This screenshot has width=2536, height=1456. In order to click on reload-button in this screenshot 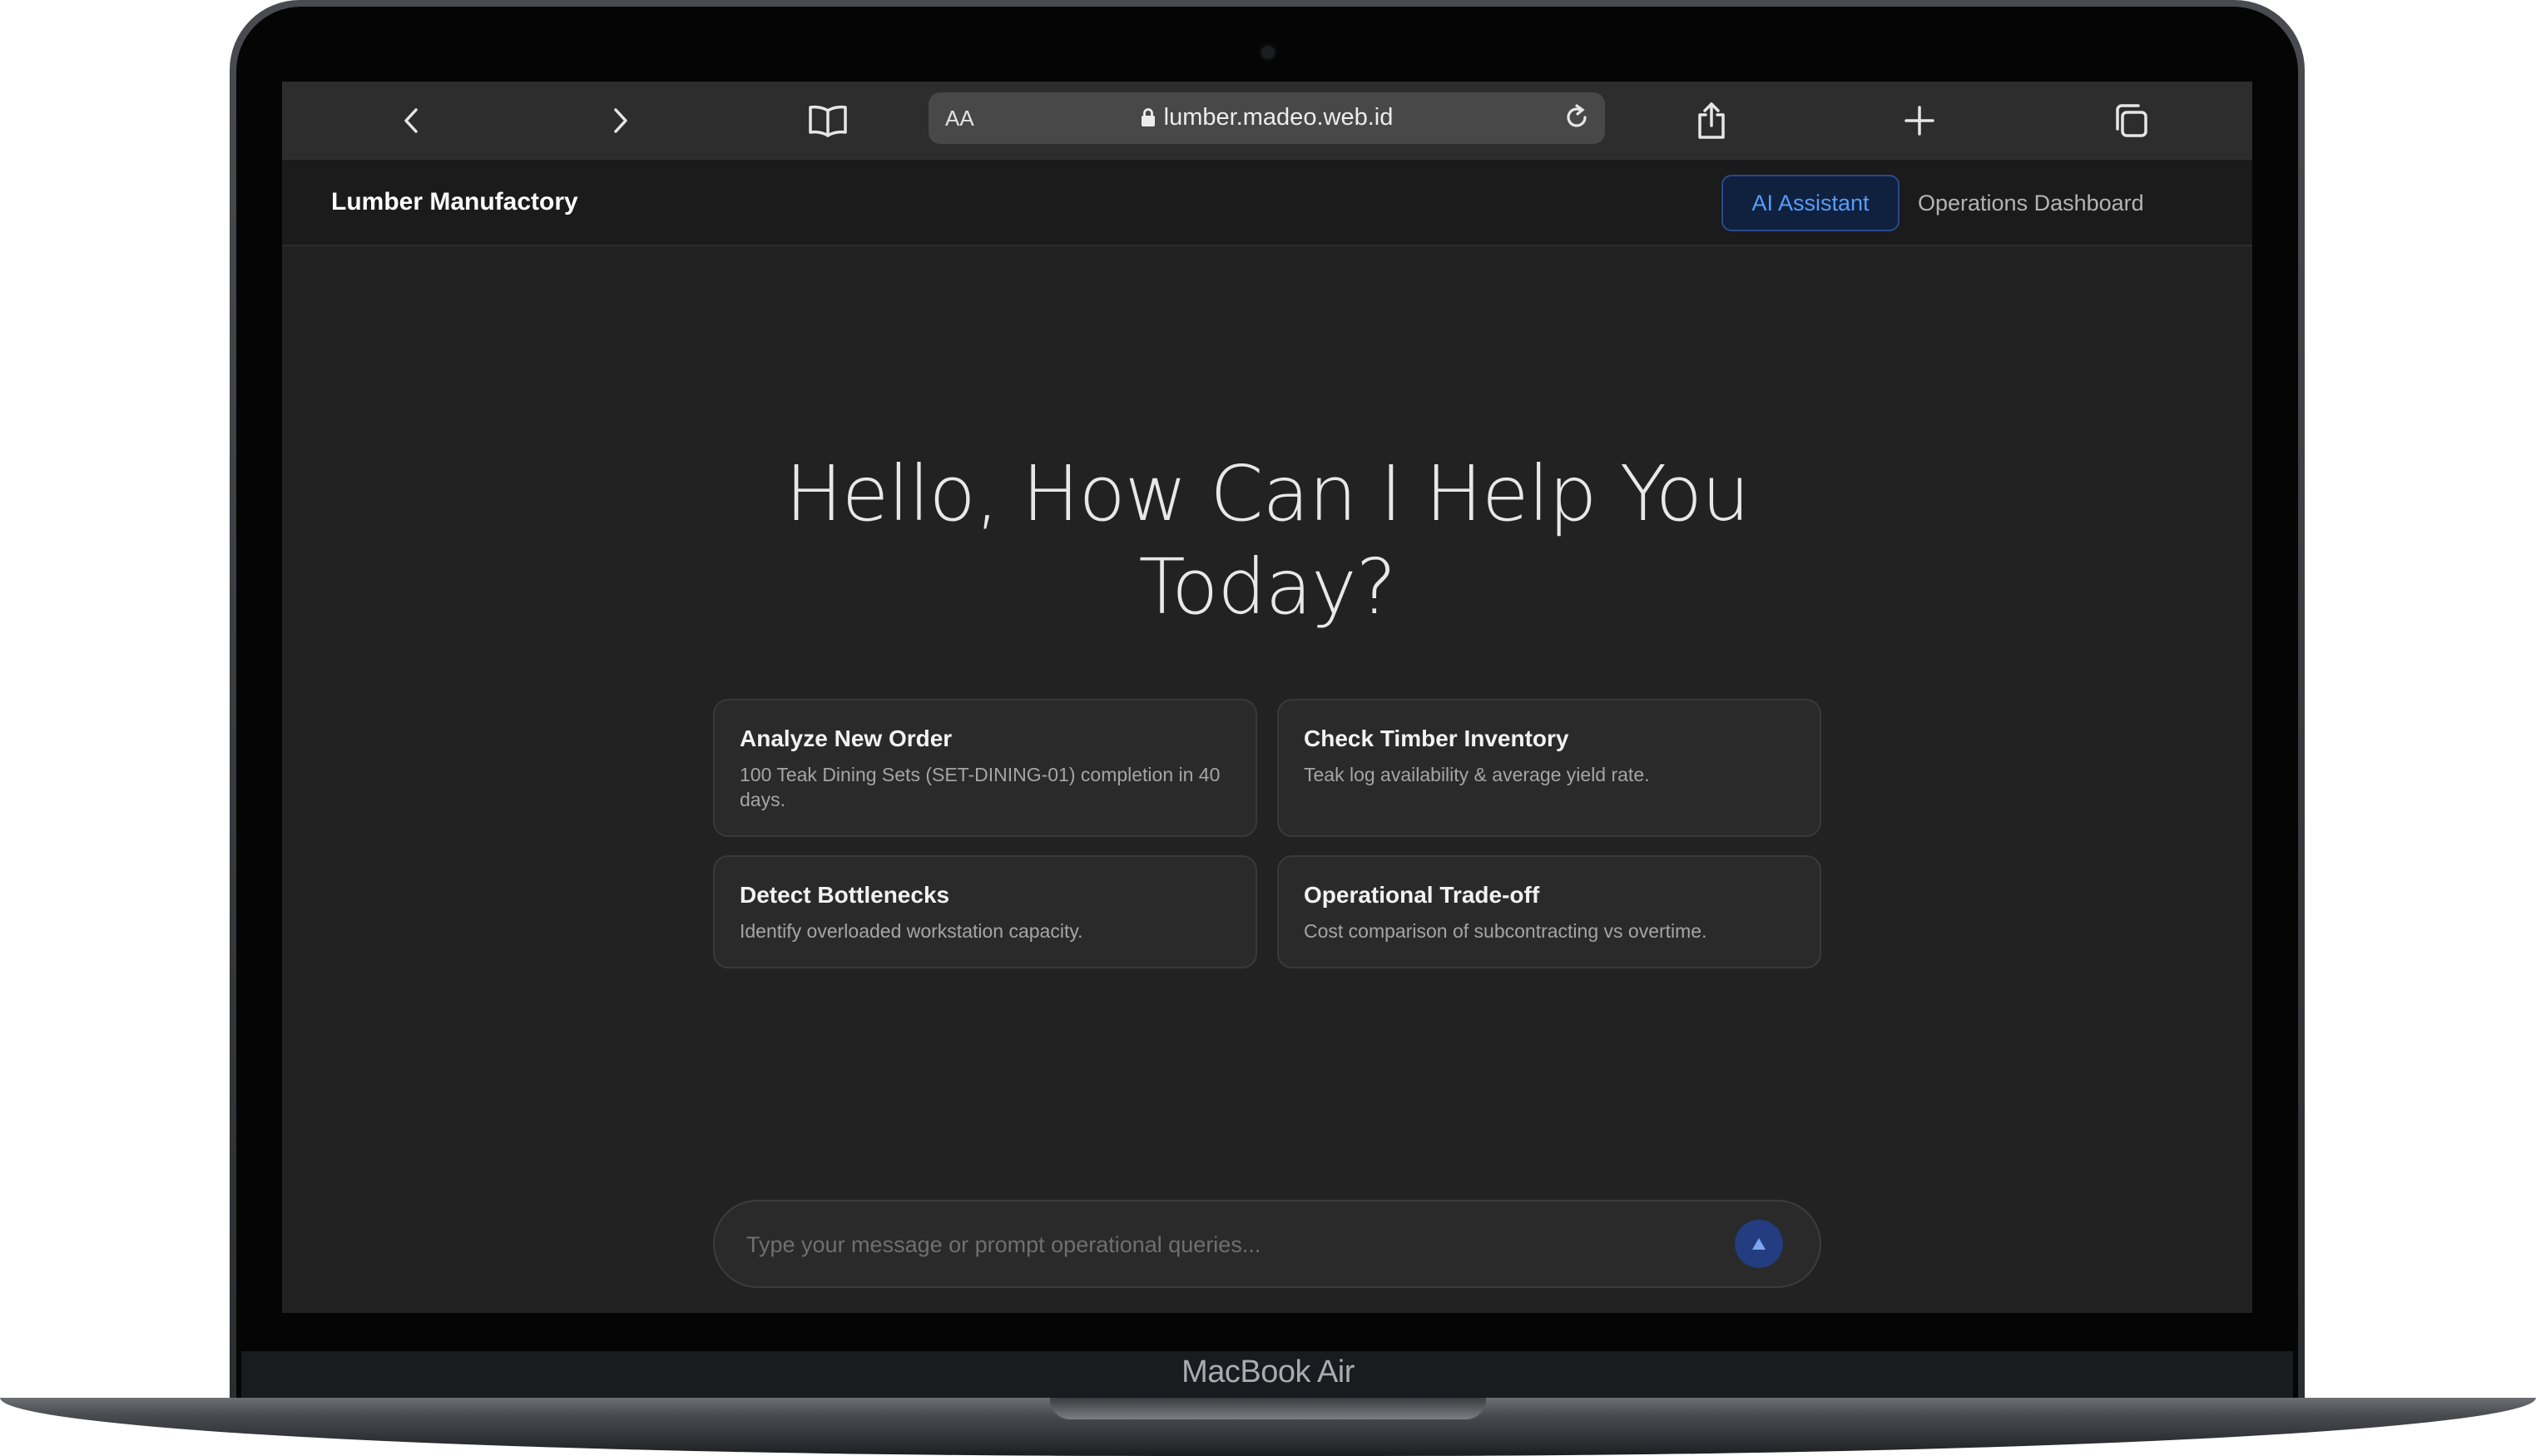, I will do `click(1577, 117)`.